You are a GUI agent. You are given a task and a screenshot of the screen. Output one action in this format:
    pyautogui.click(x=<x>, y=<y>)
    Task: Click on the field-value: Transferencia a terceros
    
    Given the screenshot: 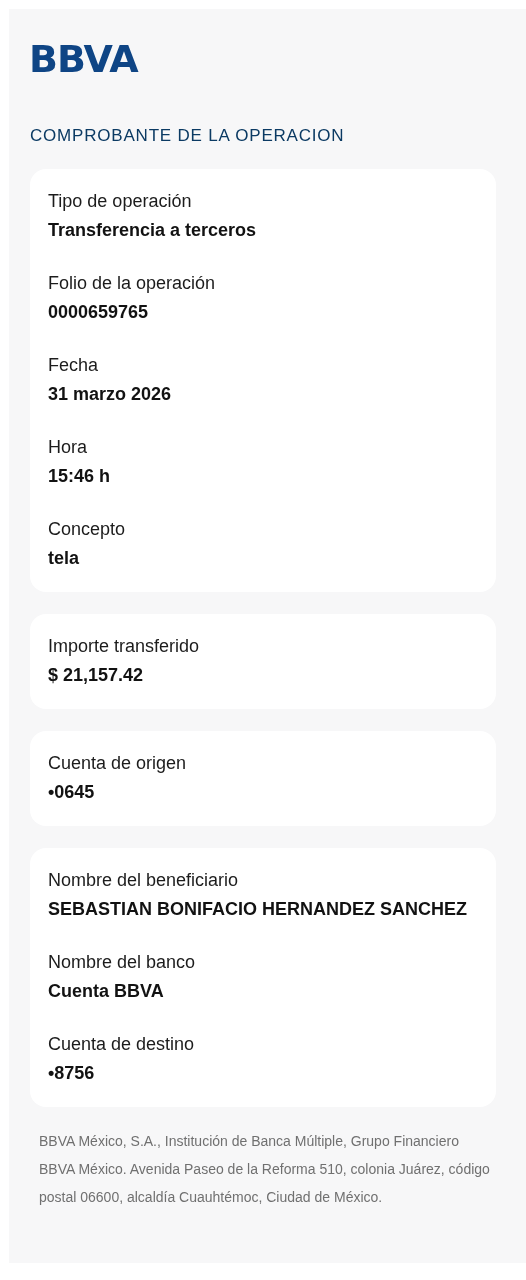 What is the action you would take?
    pyautogui.click(x=152, y=230)
    